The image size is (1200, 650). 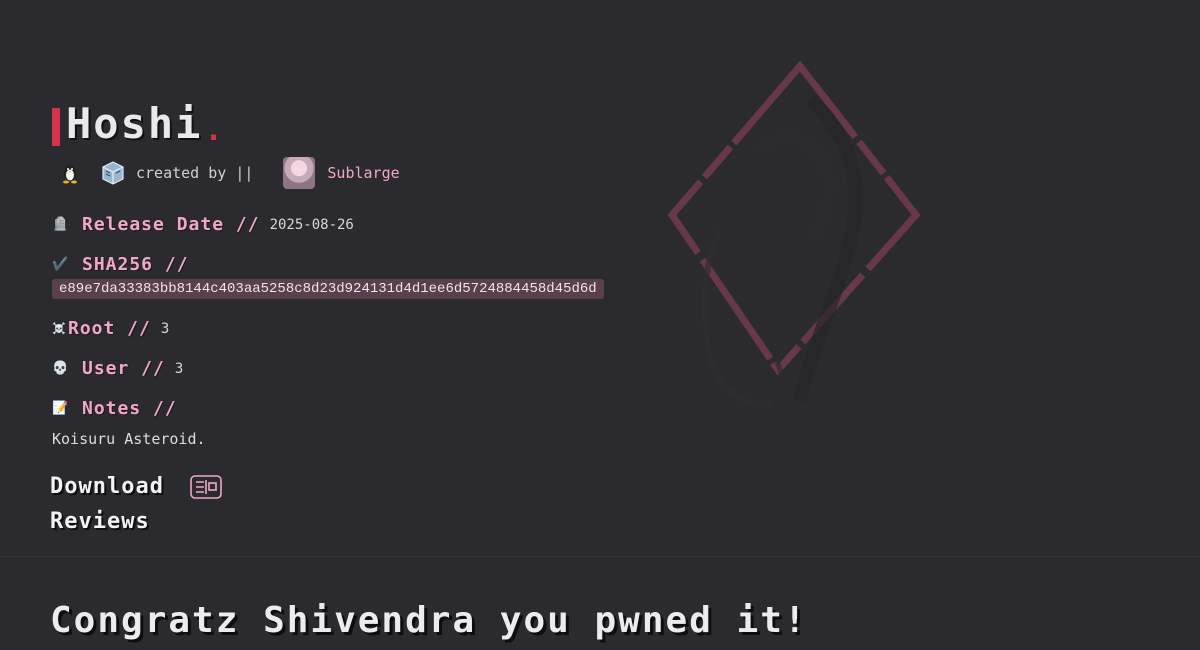 What do you see at coordinates (60, 264) in the screenshot?
I see `checkmark-icon: ✔️` at bounding box center [60, 264].